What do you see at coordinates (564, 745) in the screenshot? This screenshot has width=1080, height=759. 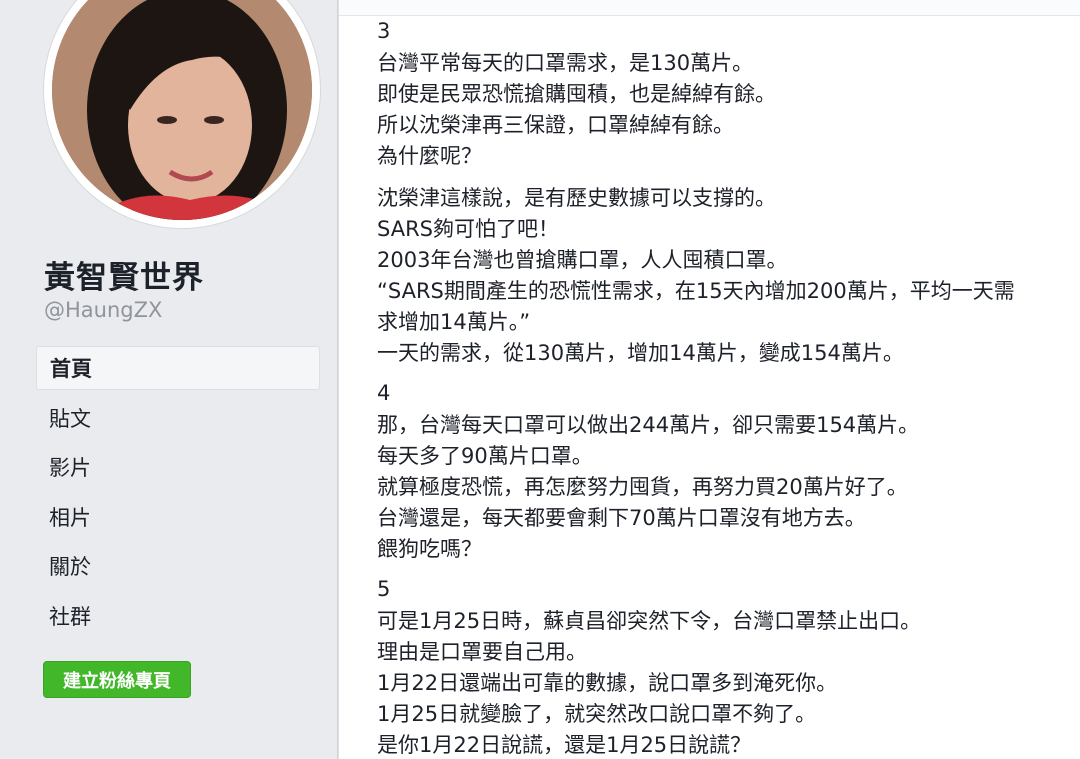 I see `post-line: 是你1月22日說謊，還是1月25日說謊？` at bounding box center [564, 745].